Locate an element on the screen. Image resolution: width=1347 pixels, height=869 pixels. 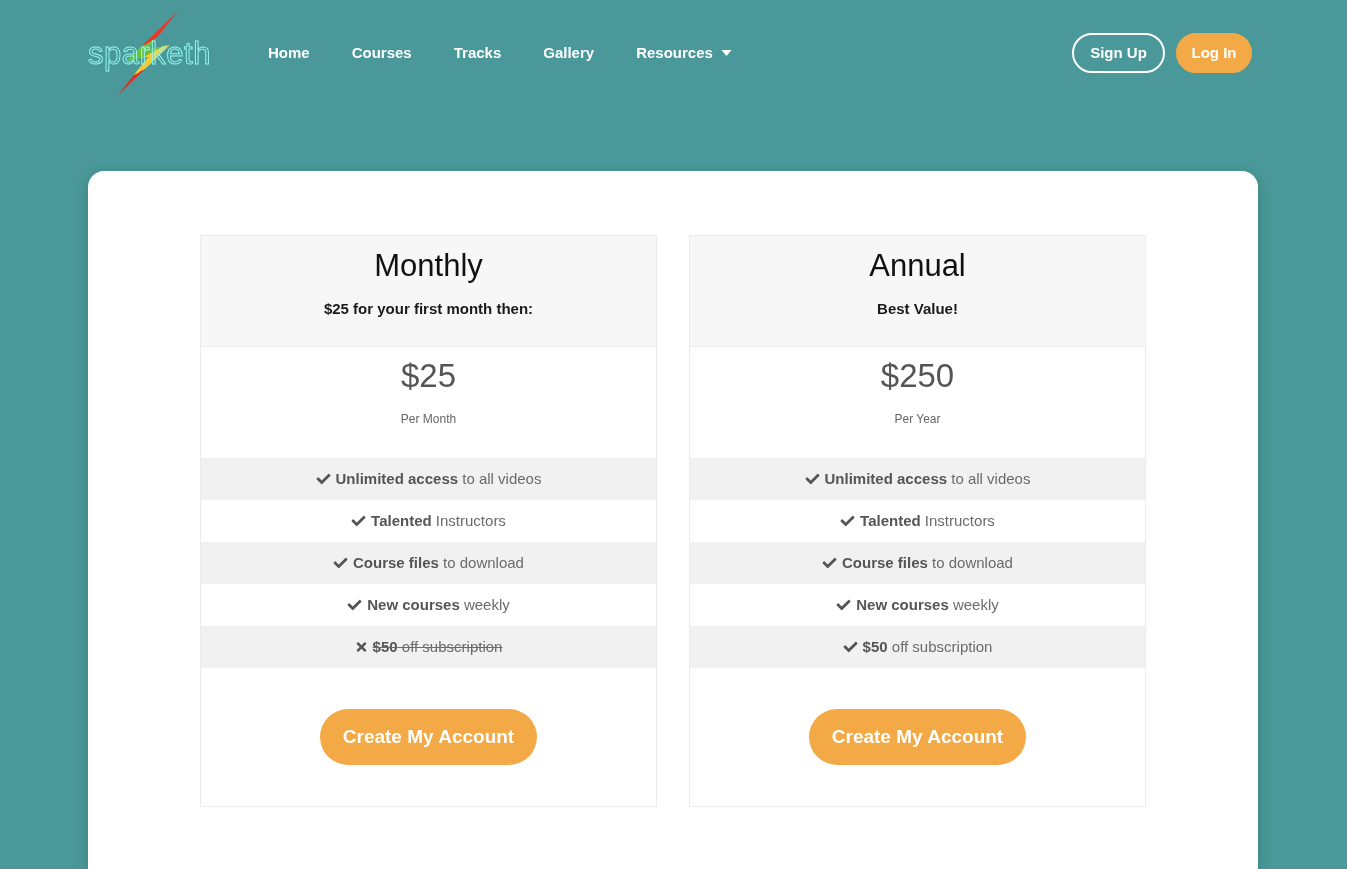
login-button: Log In is located at coordinates (1214, 53).